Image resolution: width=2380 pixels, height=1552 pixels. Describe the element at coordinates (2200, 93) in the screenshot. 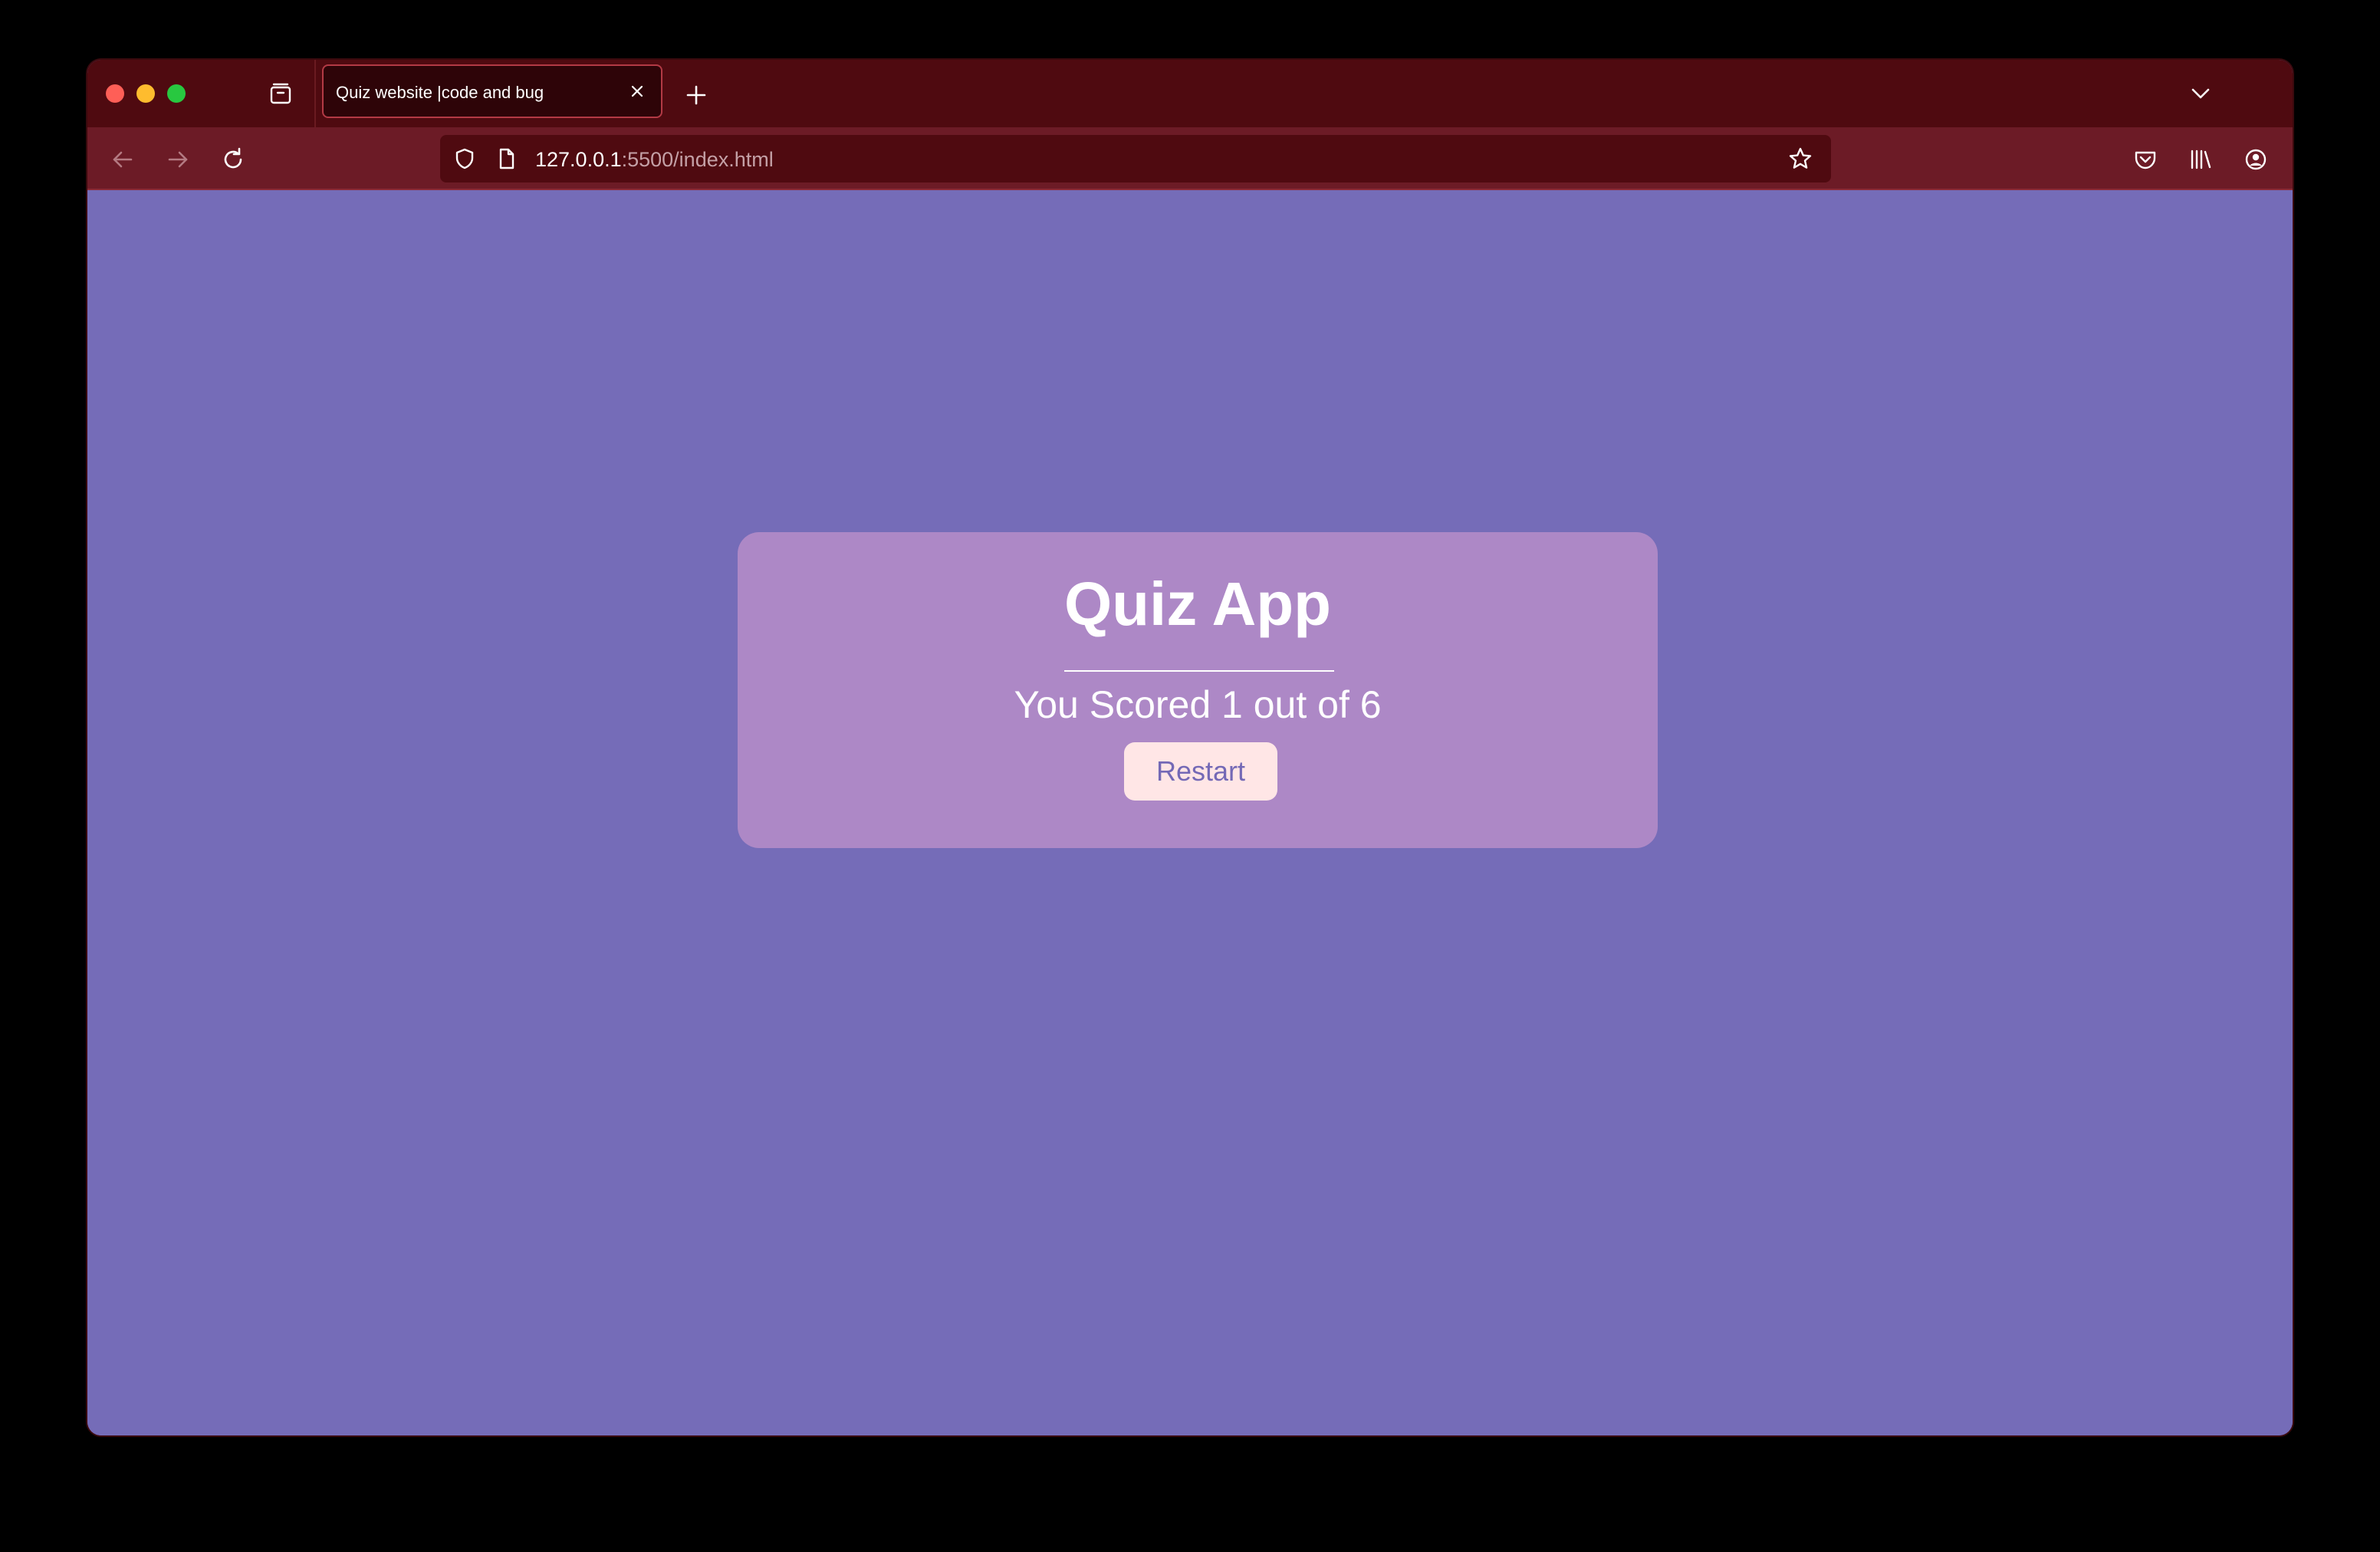

I see `chevron-down-icon` at that location.